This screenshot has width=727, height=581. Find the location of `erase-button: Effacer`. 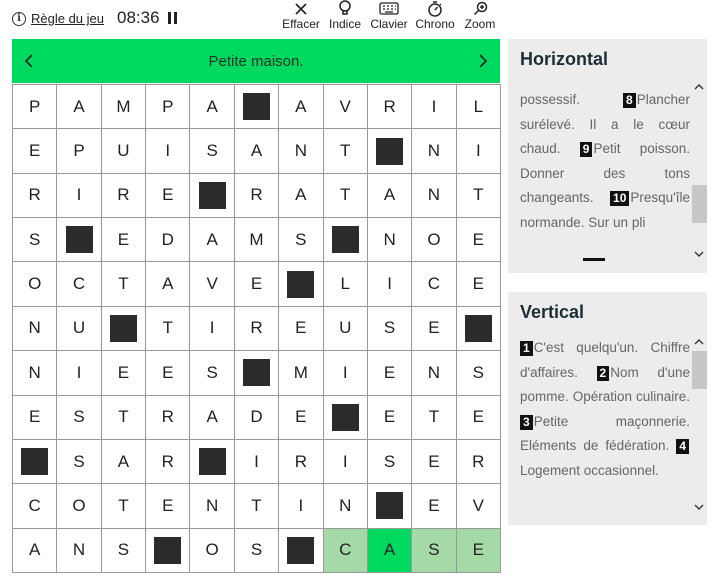

erase-button: Effacer is located at coordinates (301, 15).